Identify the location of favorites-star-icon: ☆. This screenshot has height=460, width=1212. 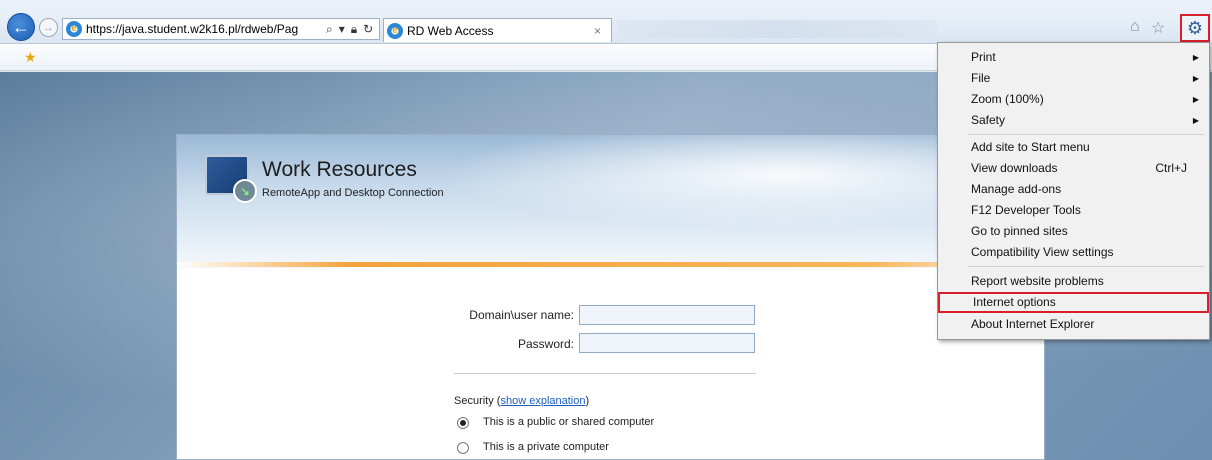
(1158, 28).